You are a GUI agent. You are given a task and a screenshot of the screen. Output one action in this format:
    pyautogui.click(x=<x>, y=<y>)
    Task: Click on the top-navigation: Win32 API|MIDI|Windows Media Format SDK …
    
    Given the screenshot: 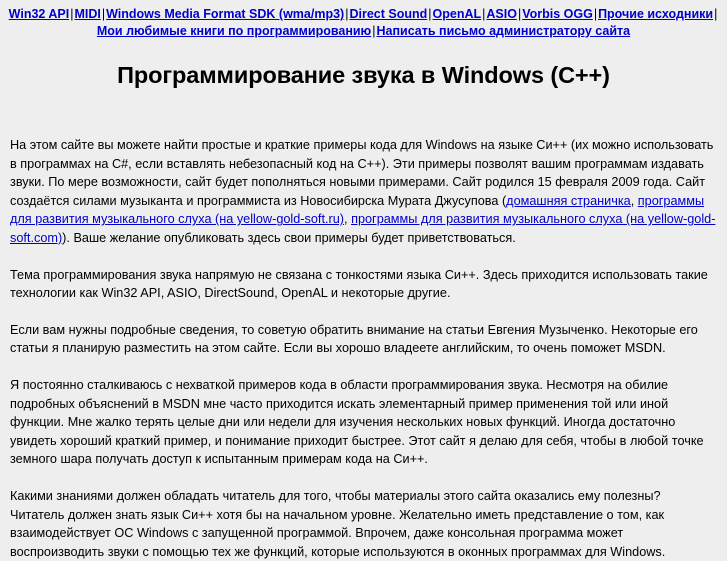 What is the action you would take?
    pyautogui.click(x=363, y=20)
    